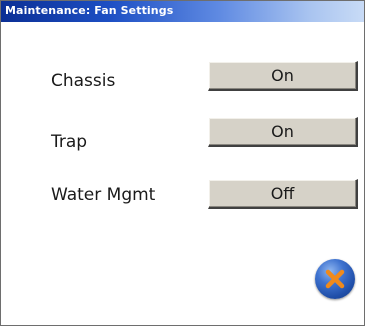 The height and width of the screenshot is (326, 365). I want to click on trap-toggle-button: On, so click(283, 132).